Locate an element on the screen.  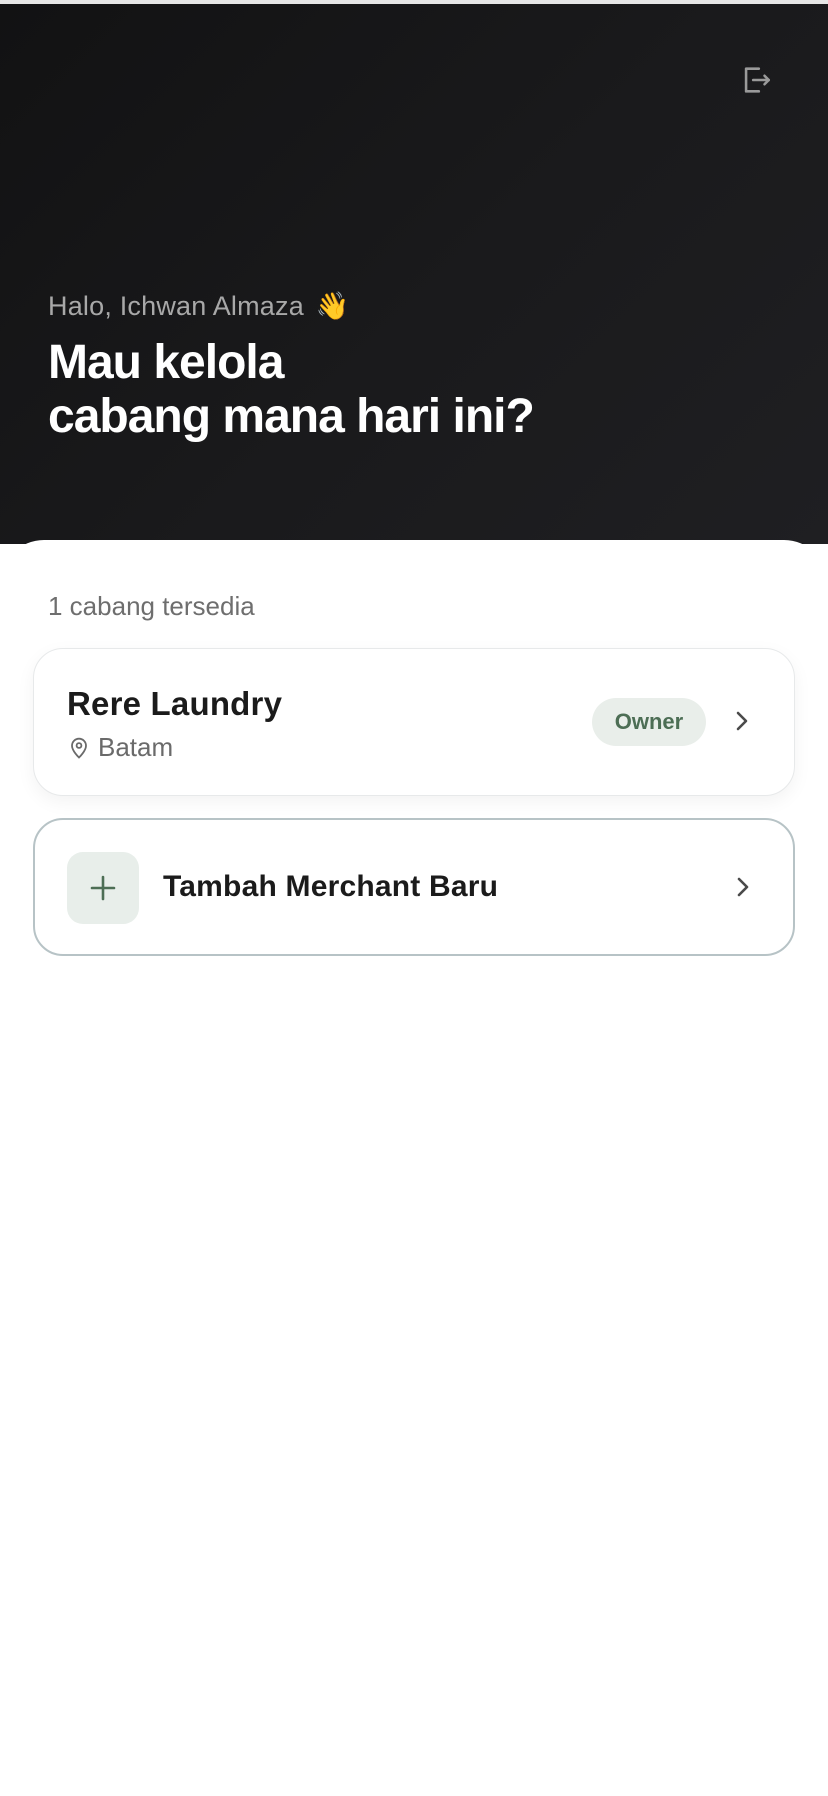
greeting-text: Halo, Ichwan Almaza 👋 is located at coordinates (198, 306).